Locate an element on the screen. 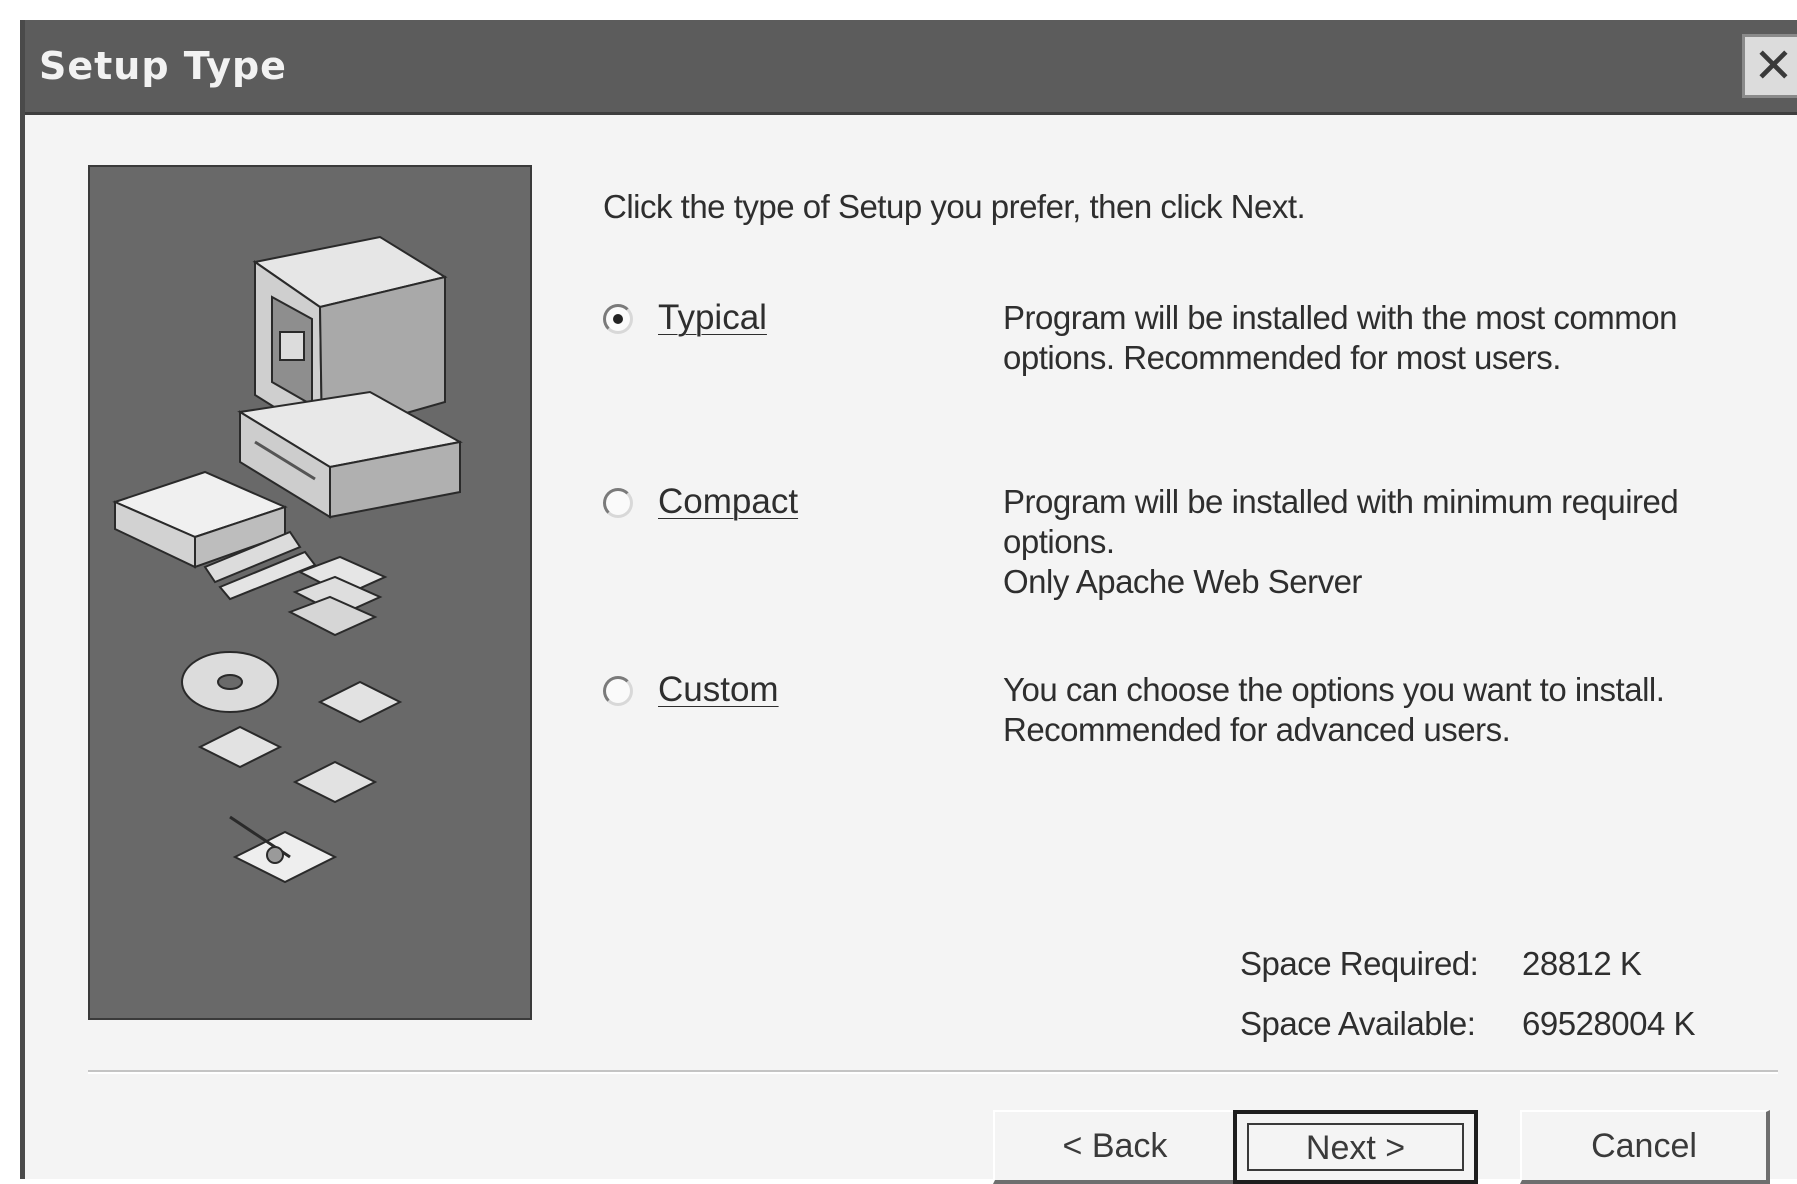  space-required-label: Space Required: is located at coordinates (1359, 963).